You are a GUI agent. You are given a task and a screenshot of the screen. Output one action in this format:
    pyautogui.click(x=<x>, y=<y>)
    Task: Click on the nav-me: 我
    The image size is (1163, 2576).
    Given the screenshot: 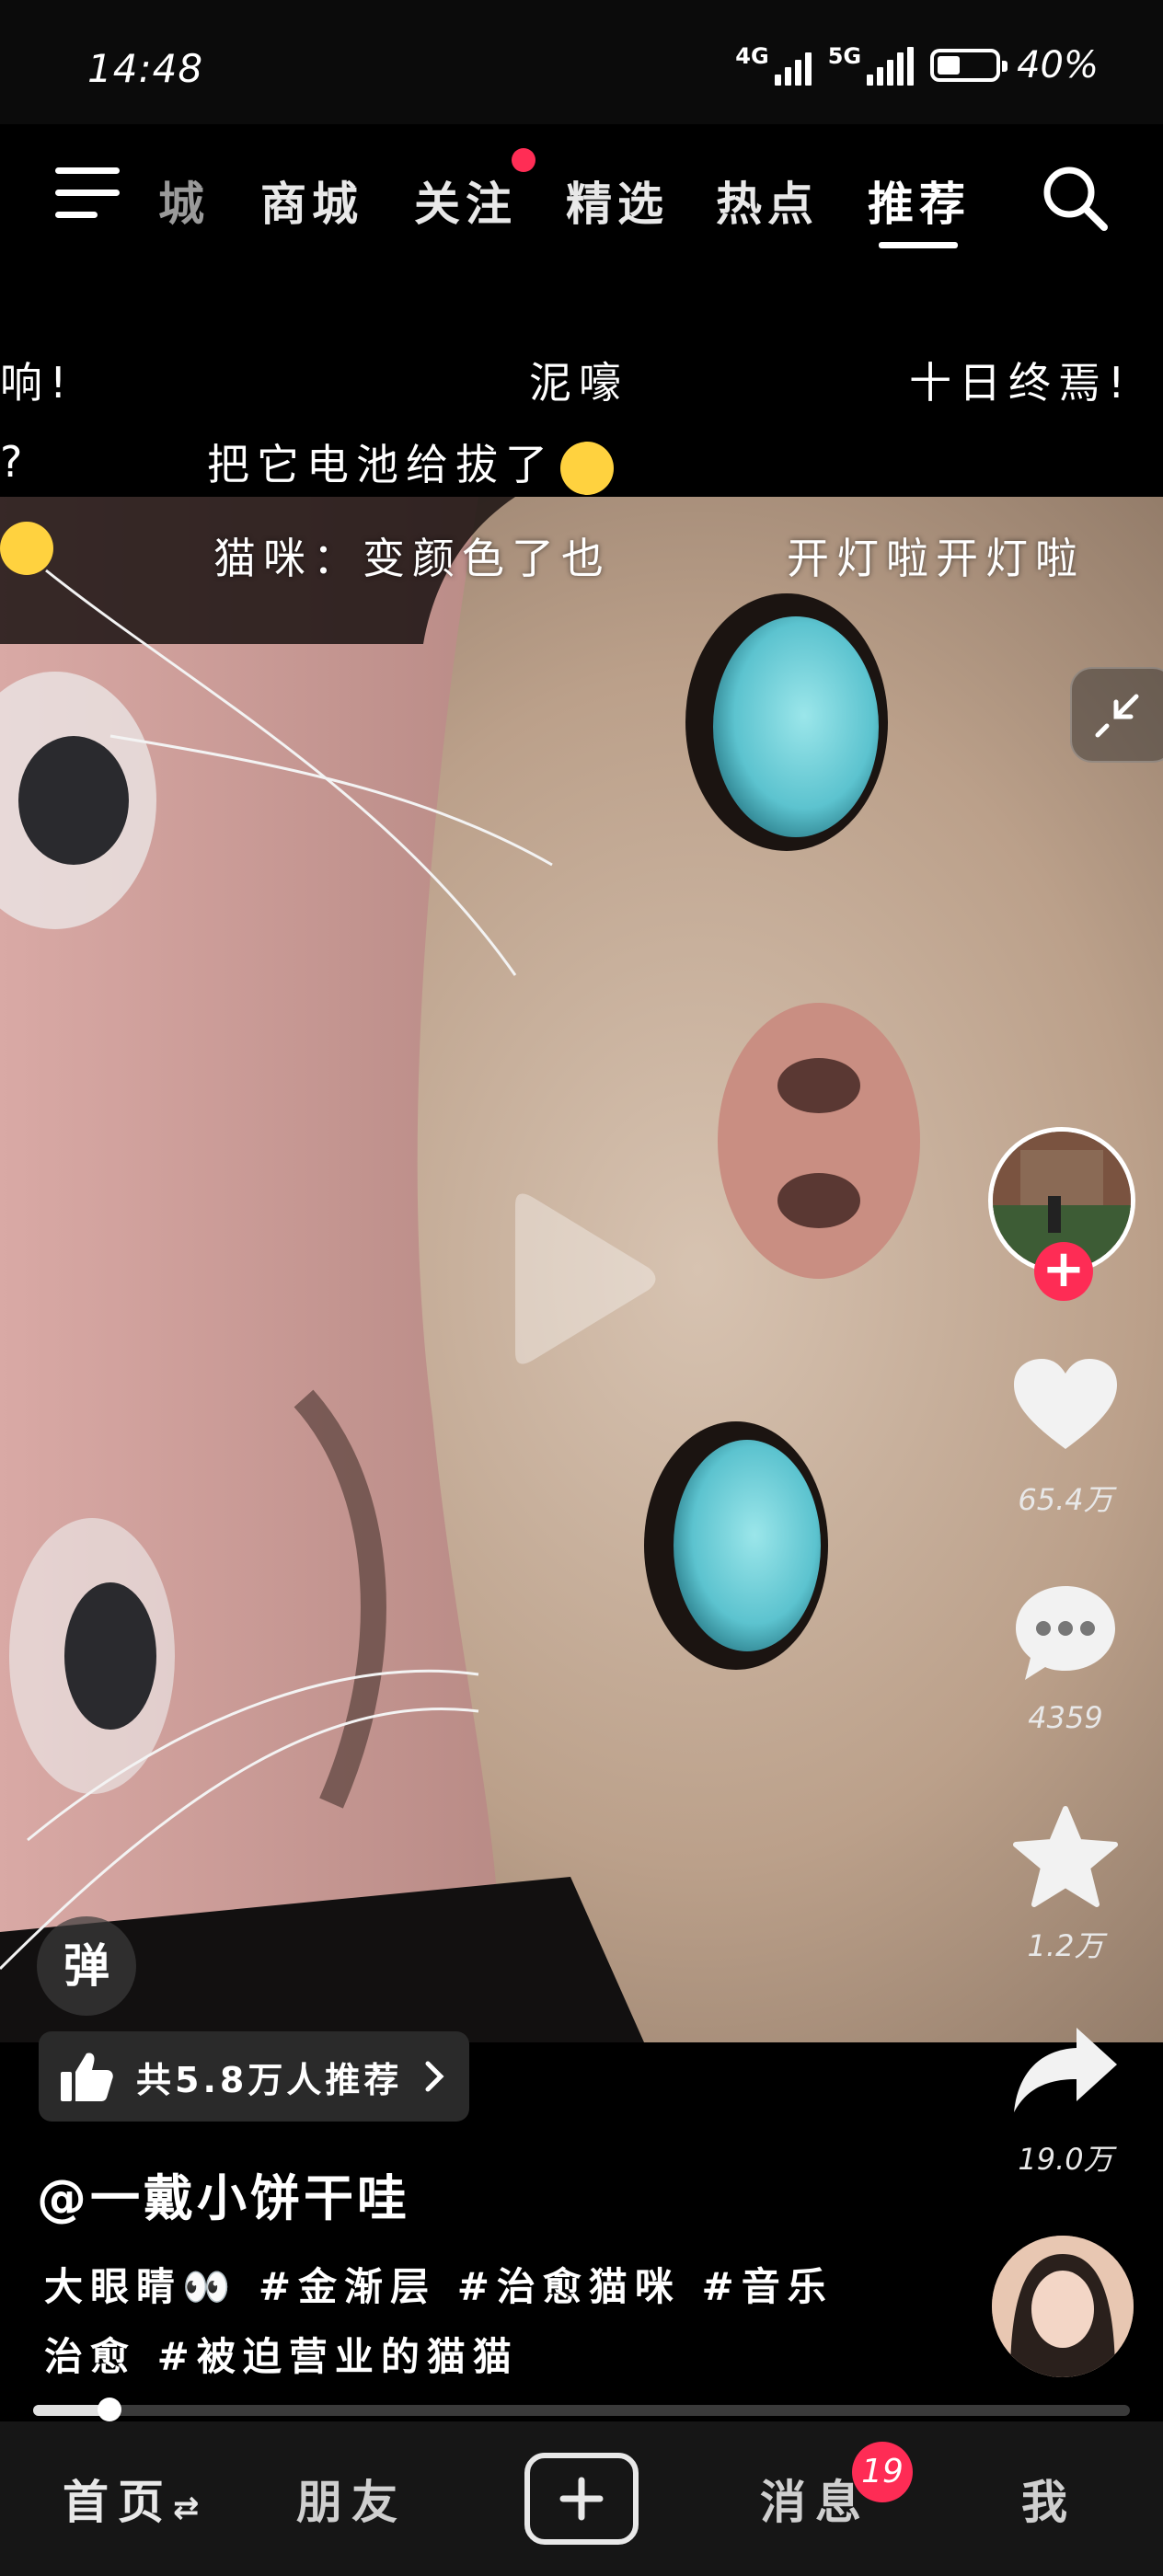 What is the action you would take?
    pyautogui.click(x=1049, y=2499)
    